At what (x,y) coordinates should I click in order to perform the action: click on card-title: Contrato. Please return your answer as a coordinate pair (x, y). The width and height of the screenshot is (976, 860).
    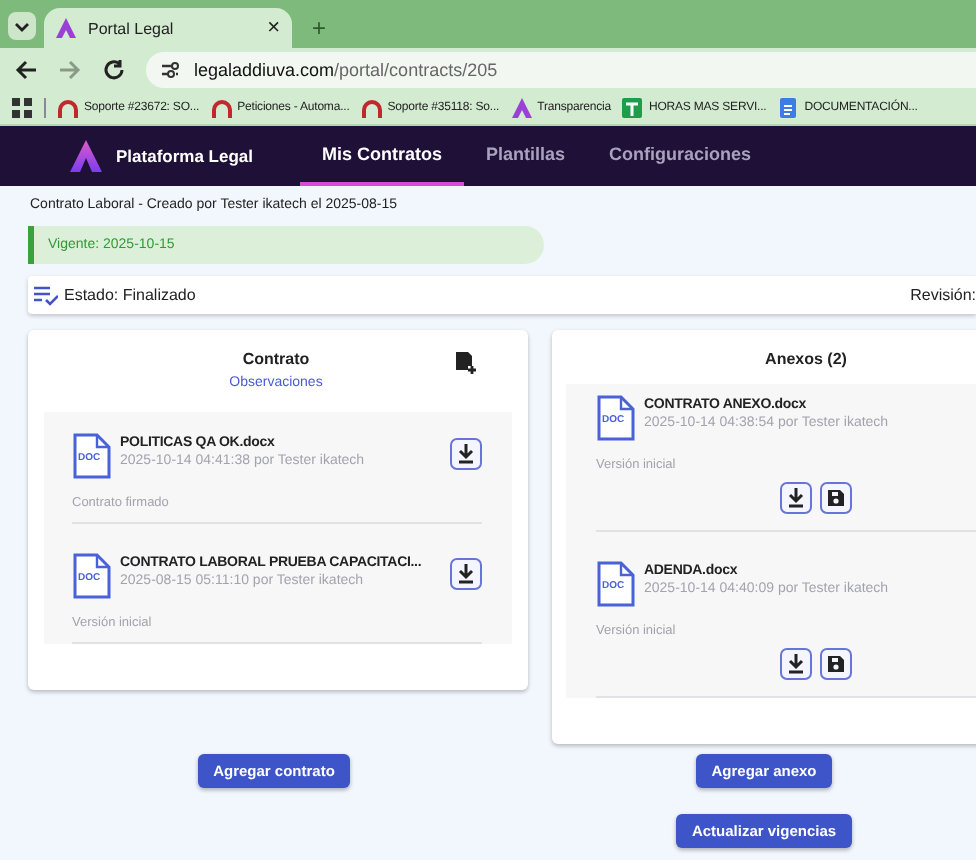
    Looking at the image, I should click on (276, 359).